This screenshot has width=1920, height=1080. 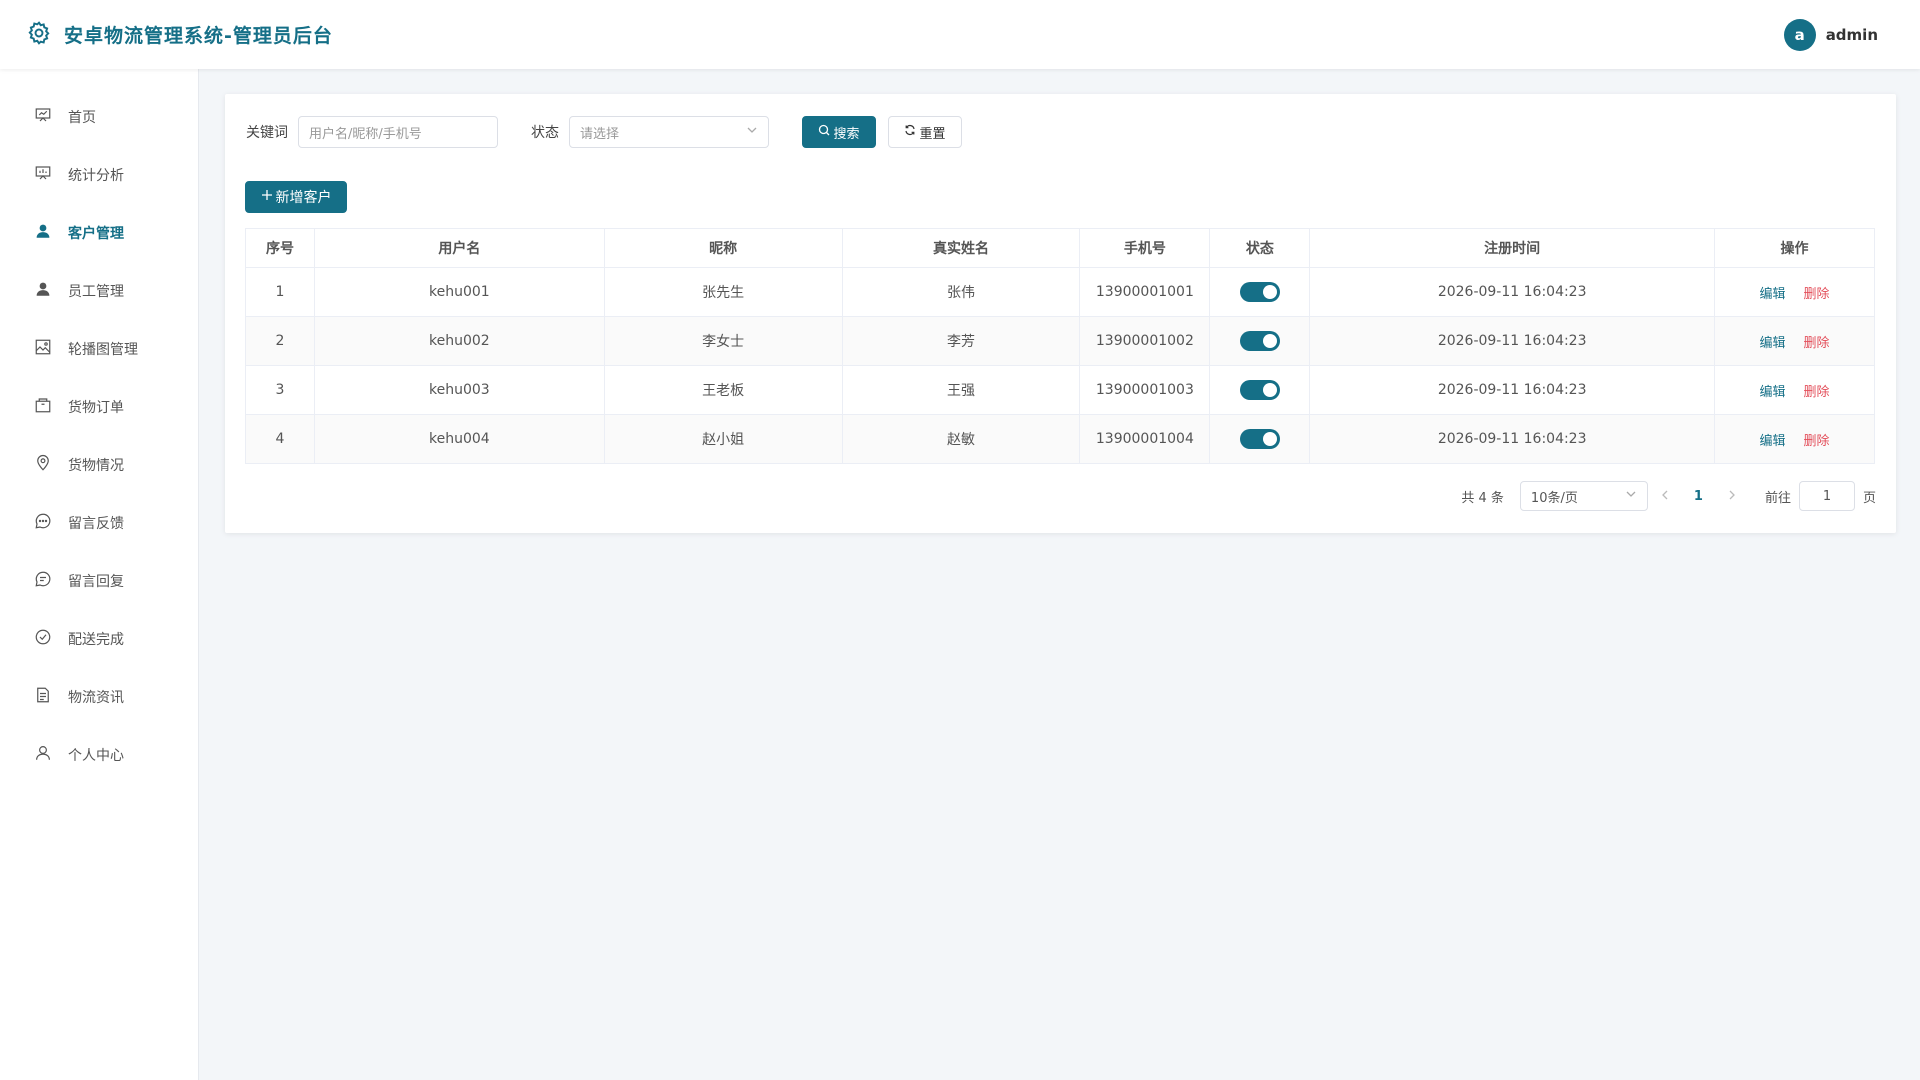 I want to click on keyword-placeholder: 用户名/昵称/手机号, so click(x=365, y=134).